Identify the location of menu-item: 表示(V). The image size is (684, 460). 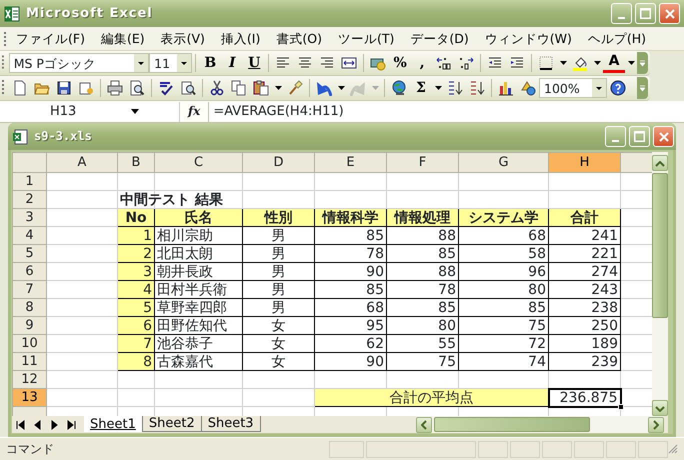
(182, 38).